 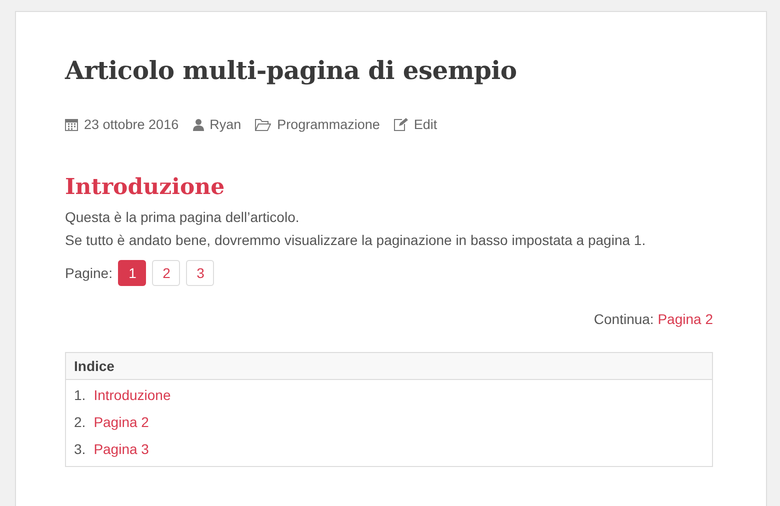 I want to click on date-link: 23 ottobre 2016, so click(x=122, y=124).